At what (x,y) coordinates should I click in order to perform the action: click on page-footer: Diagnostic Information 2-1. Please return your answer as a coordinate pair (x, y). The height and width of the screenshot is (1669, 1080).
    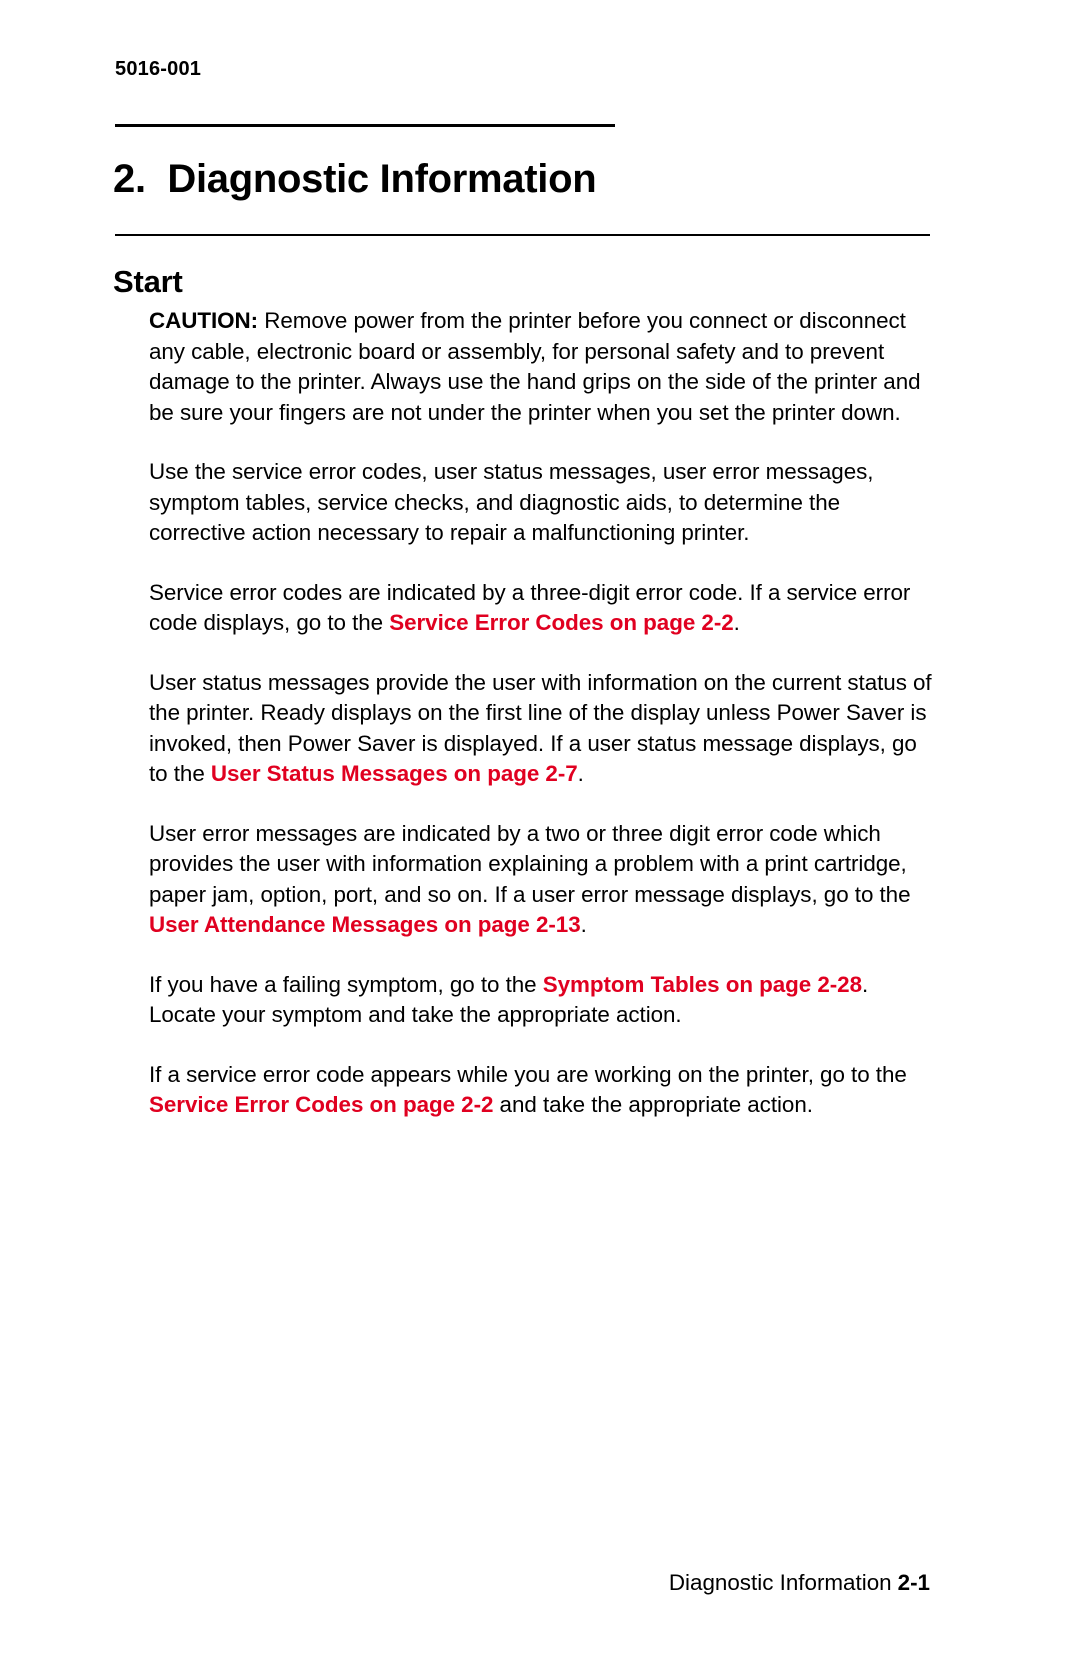
    Looking at the image, I should click on (540, 1583).